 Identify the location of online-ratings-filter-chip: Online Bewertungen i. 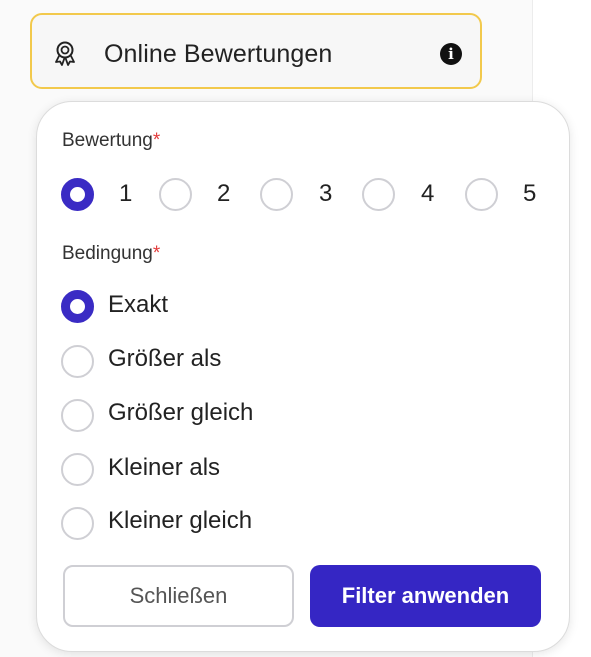
(256, 51).